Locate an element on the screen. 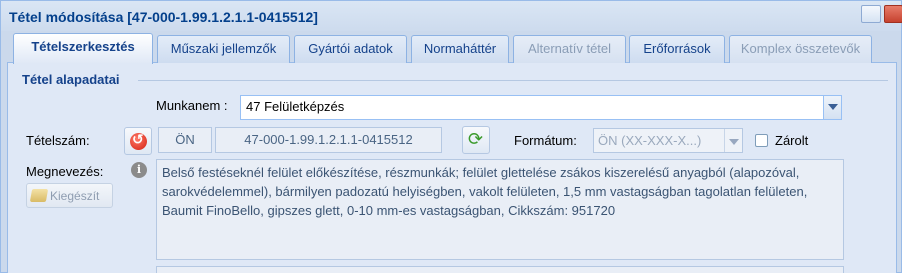 Image resolution: width=902 pixels, height=273 pixels. refresh-icon: ⟳ is located at coordinates (476, 139).